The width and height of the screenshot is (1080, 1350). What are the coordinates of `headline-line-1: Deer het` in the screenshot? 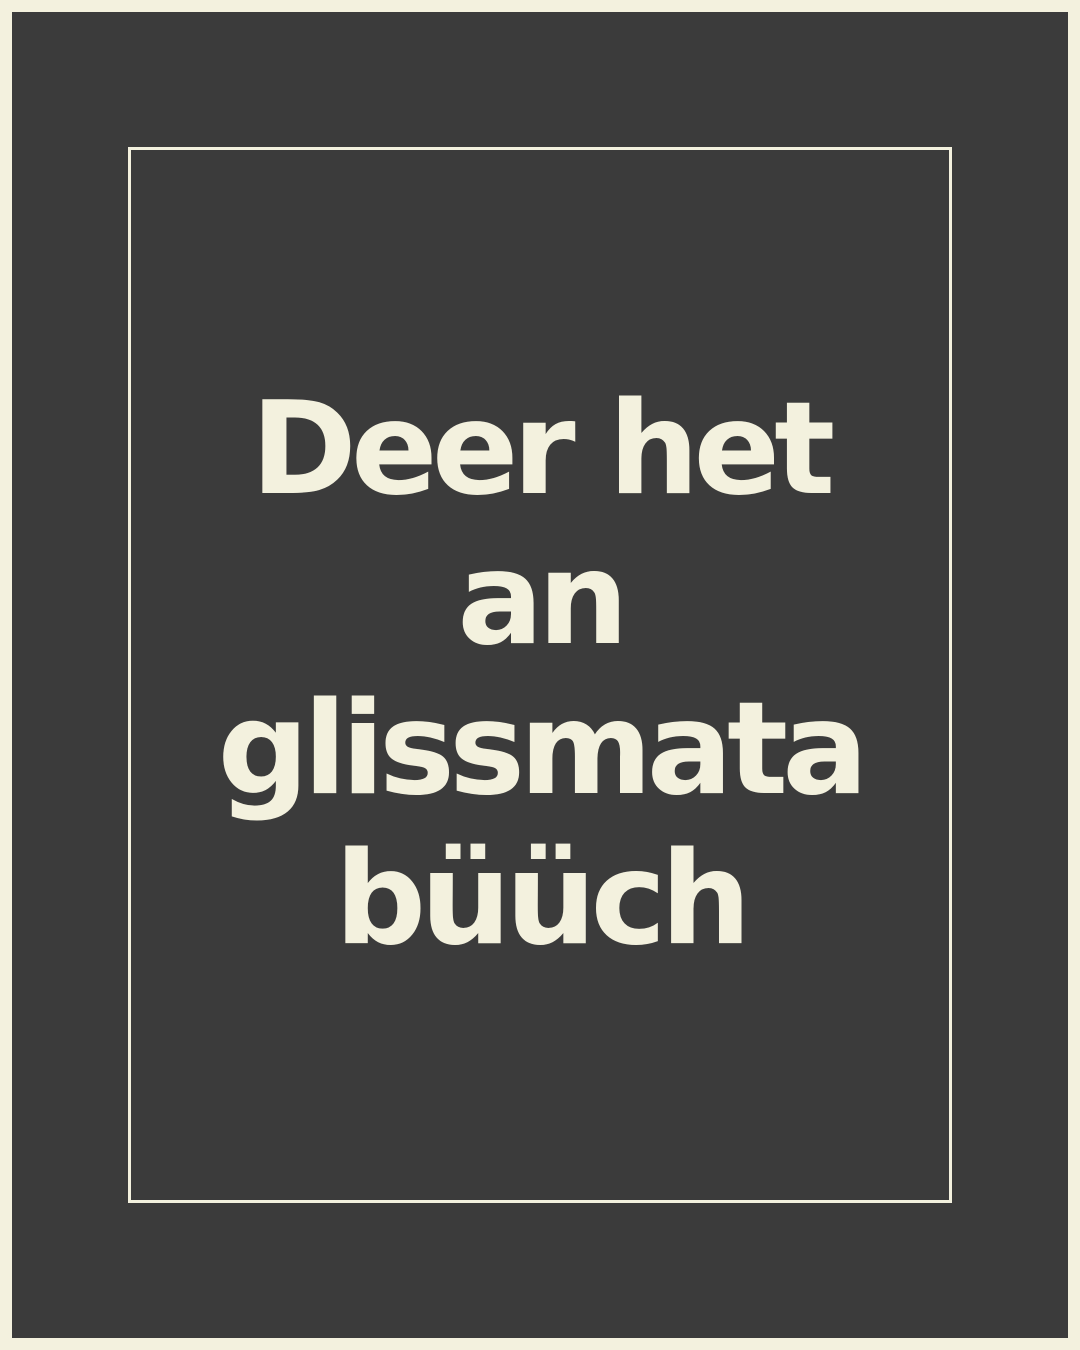 It's located at (543, 449).